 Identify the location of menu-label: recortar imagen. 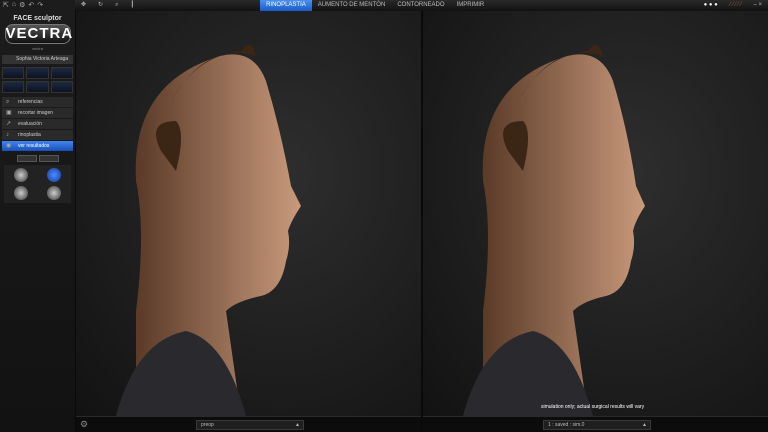
(36, 113).